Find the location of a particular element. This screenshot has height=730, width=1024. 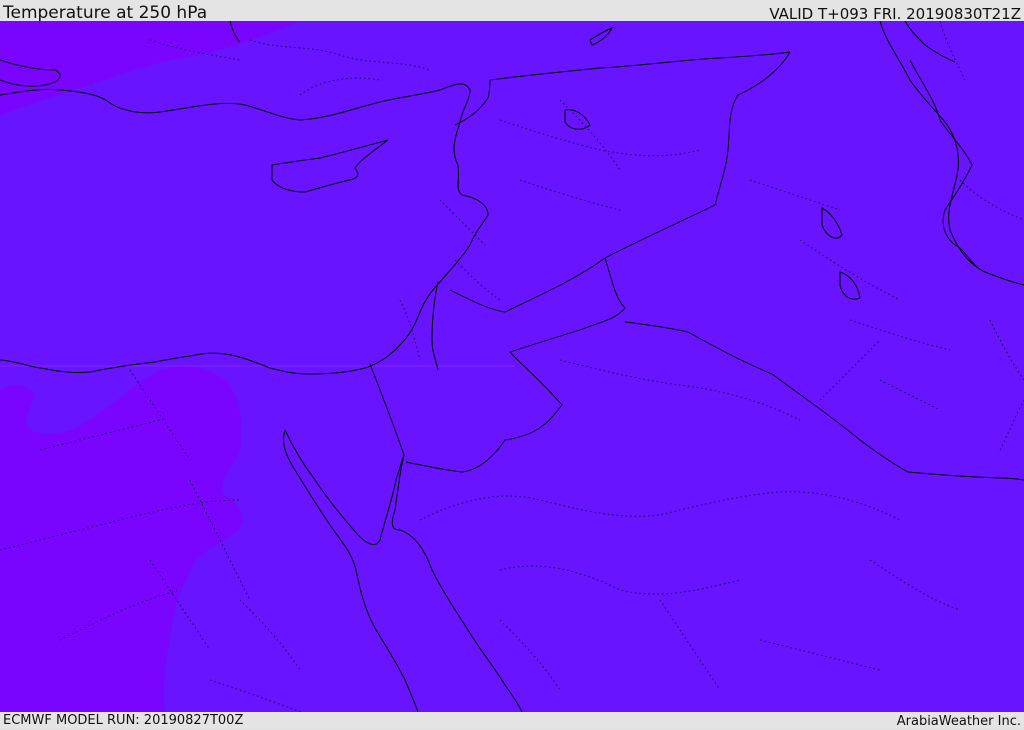

map-title: Temperature at 250 hPa is located at coordinates (105, 13).